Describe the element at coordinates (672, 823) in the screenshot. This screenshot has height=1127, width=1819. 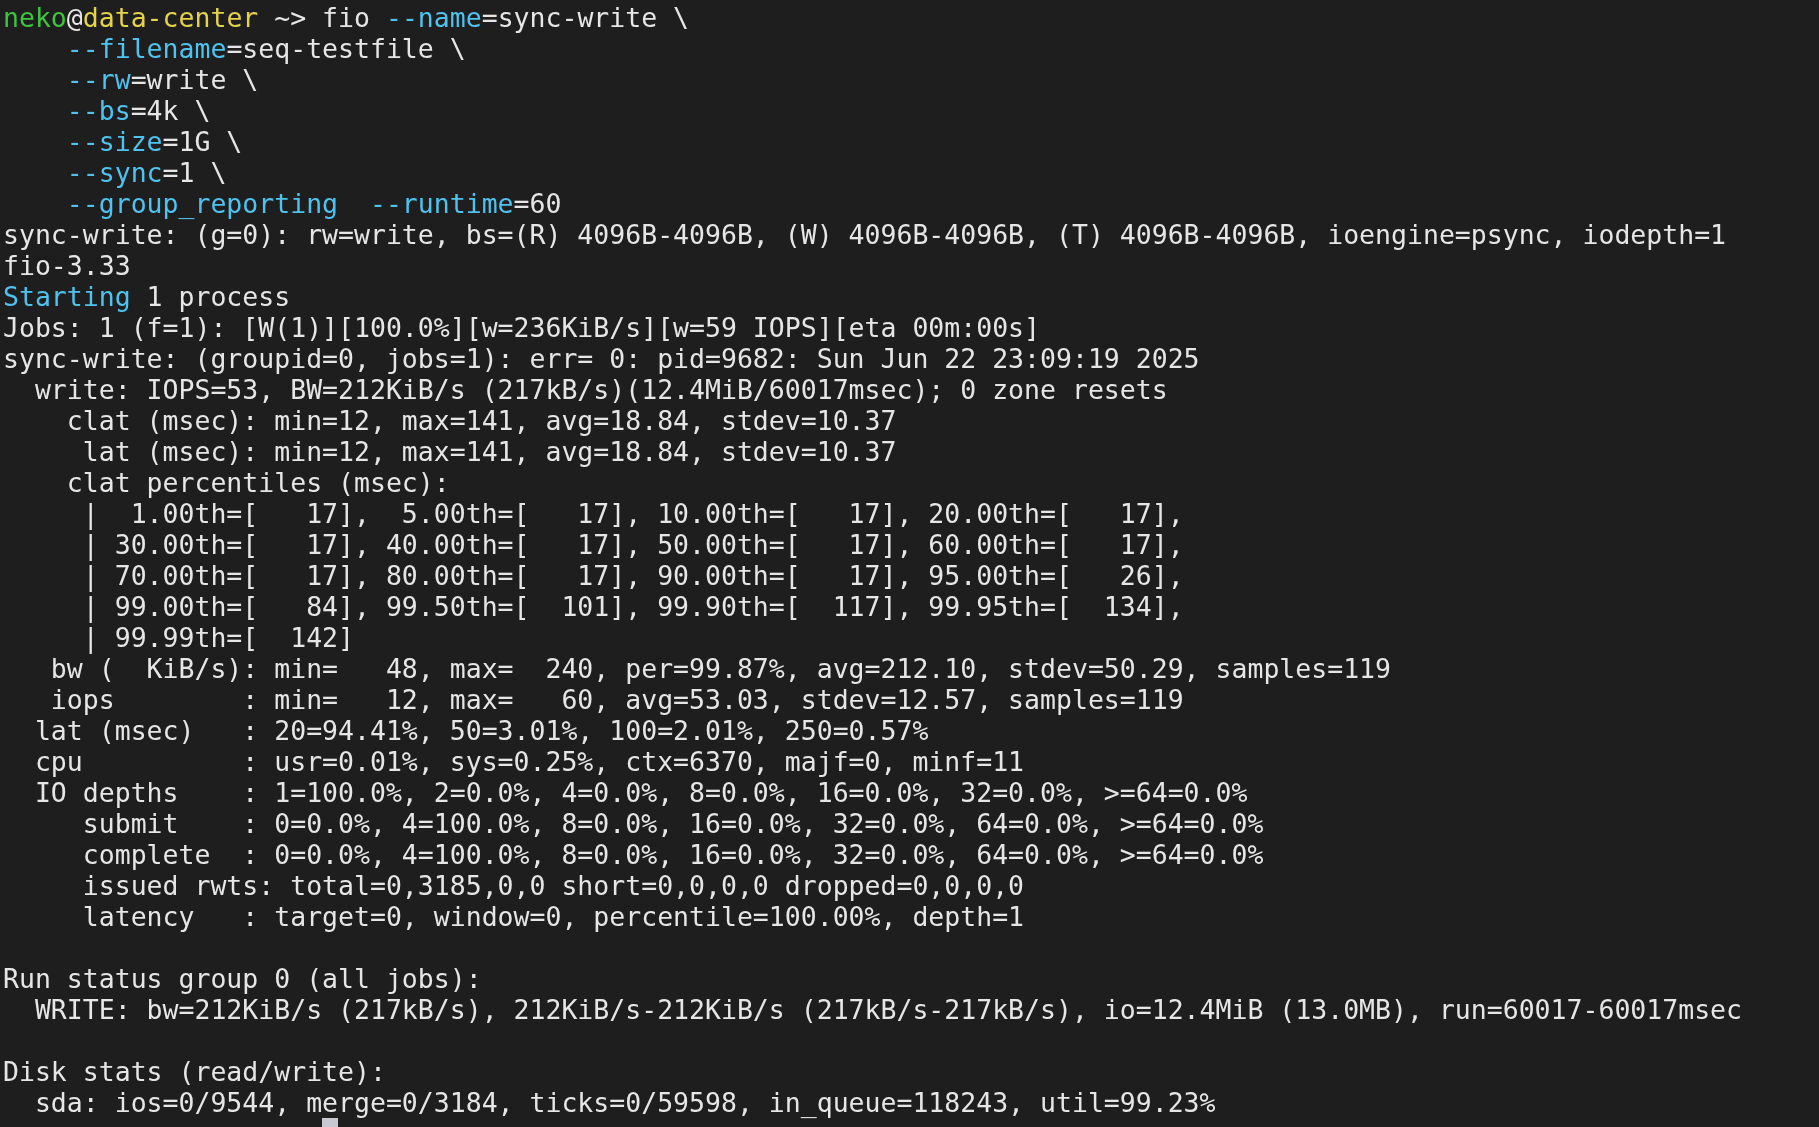
I see `terminal-line: submit : 0=0.0%, 4=100.0%, 8=0.0%, 16=0.0%, 32=0.0%, 64=0.0%, >=64=0.0%` at that location.